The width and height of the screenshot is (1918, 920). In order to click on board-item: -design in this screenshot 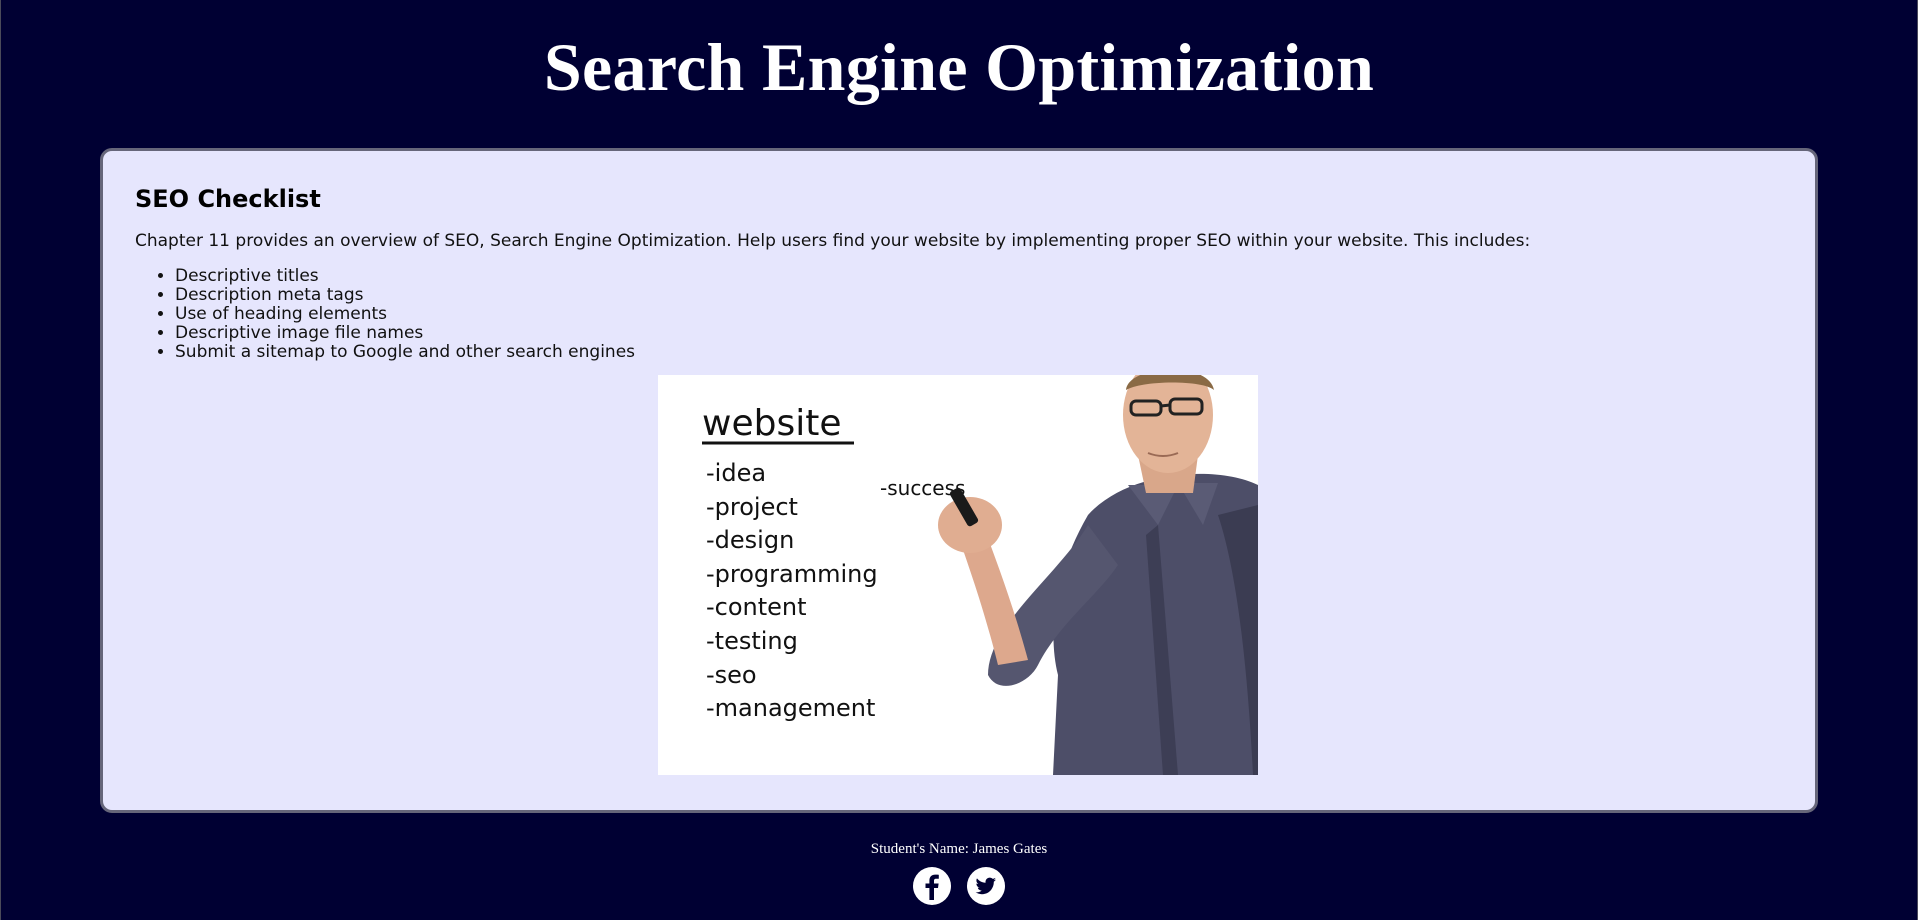, I will do `click(750, 540)`.